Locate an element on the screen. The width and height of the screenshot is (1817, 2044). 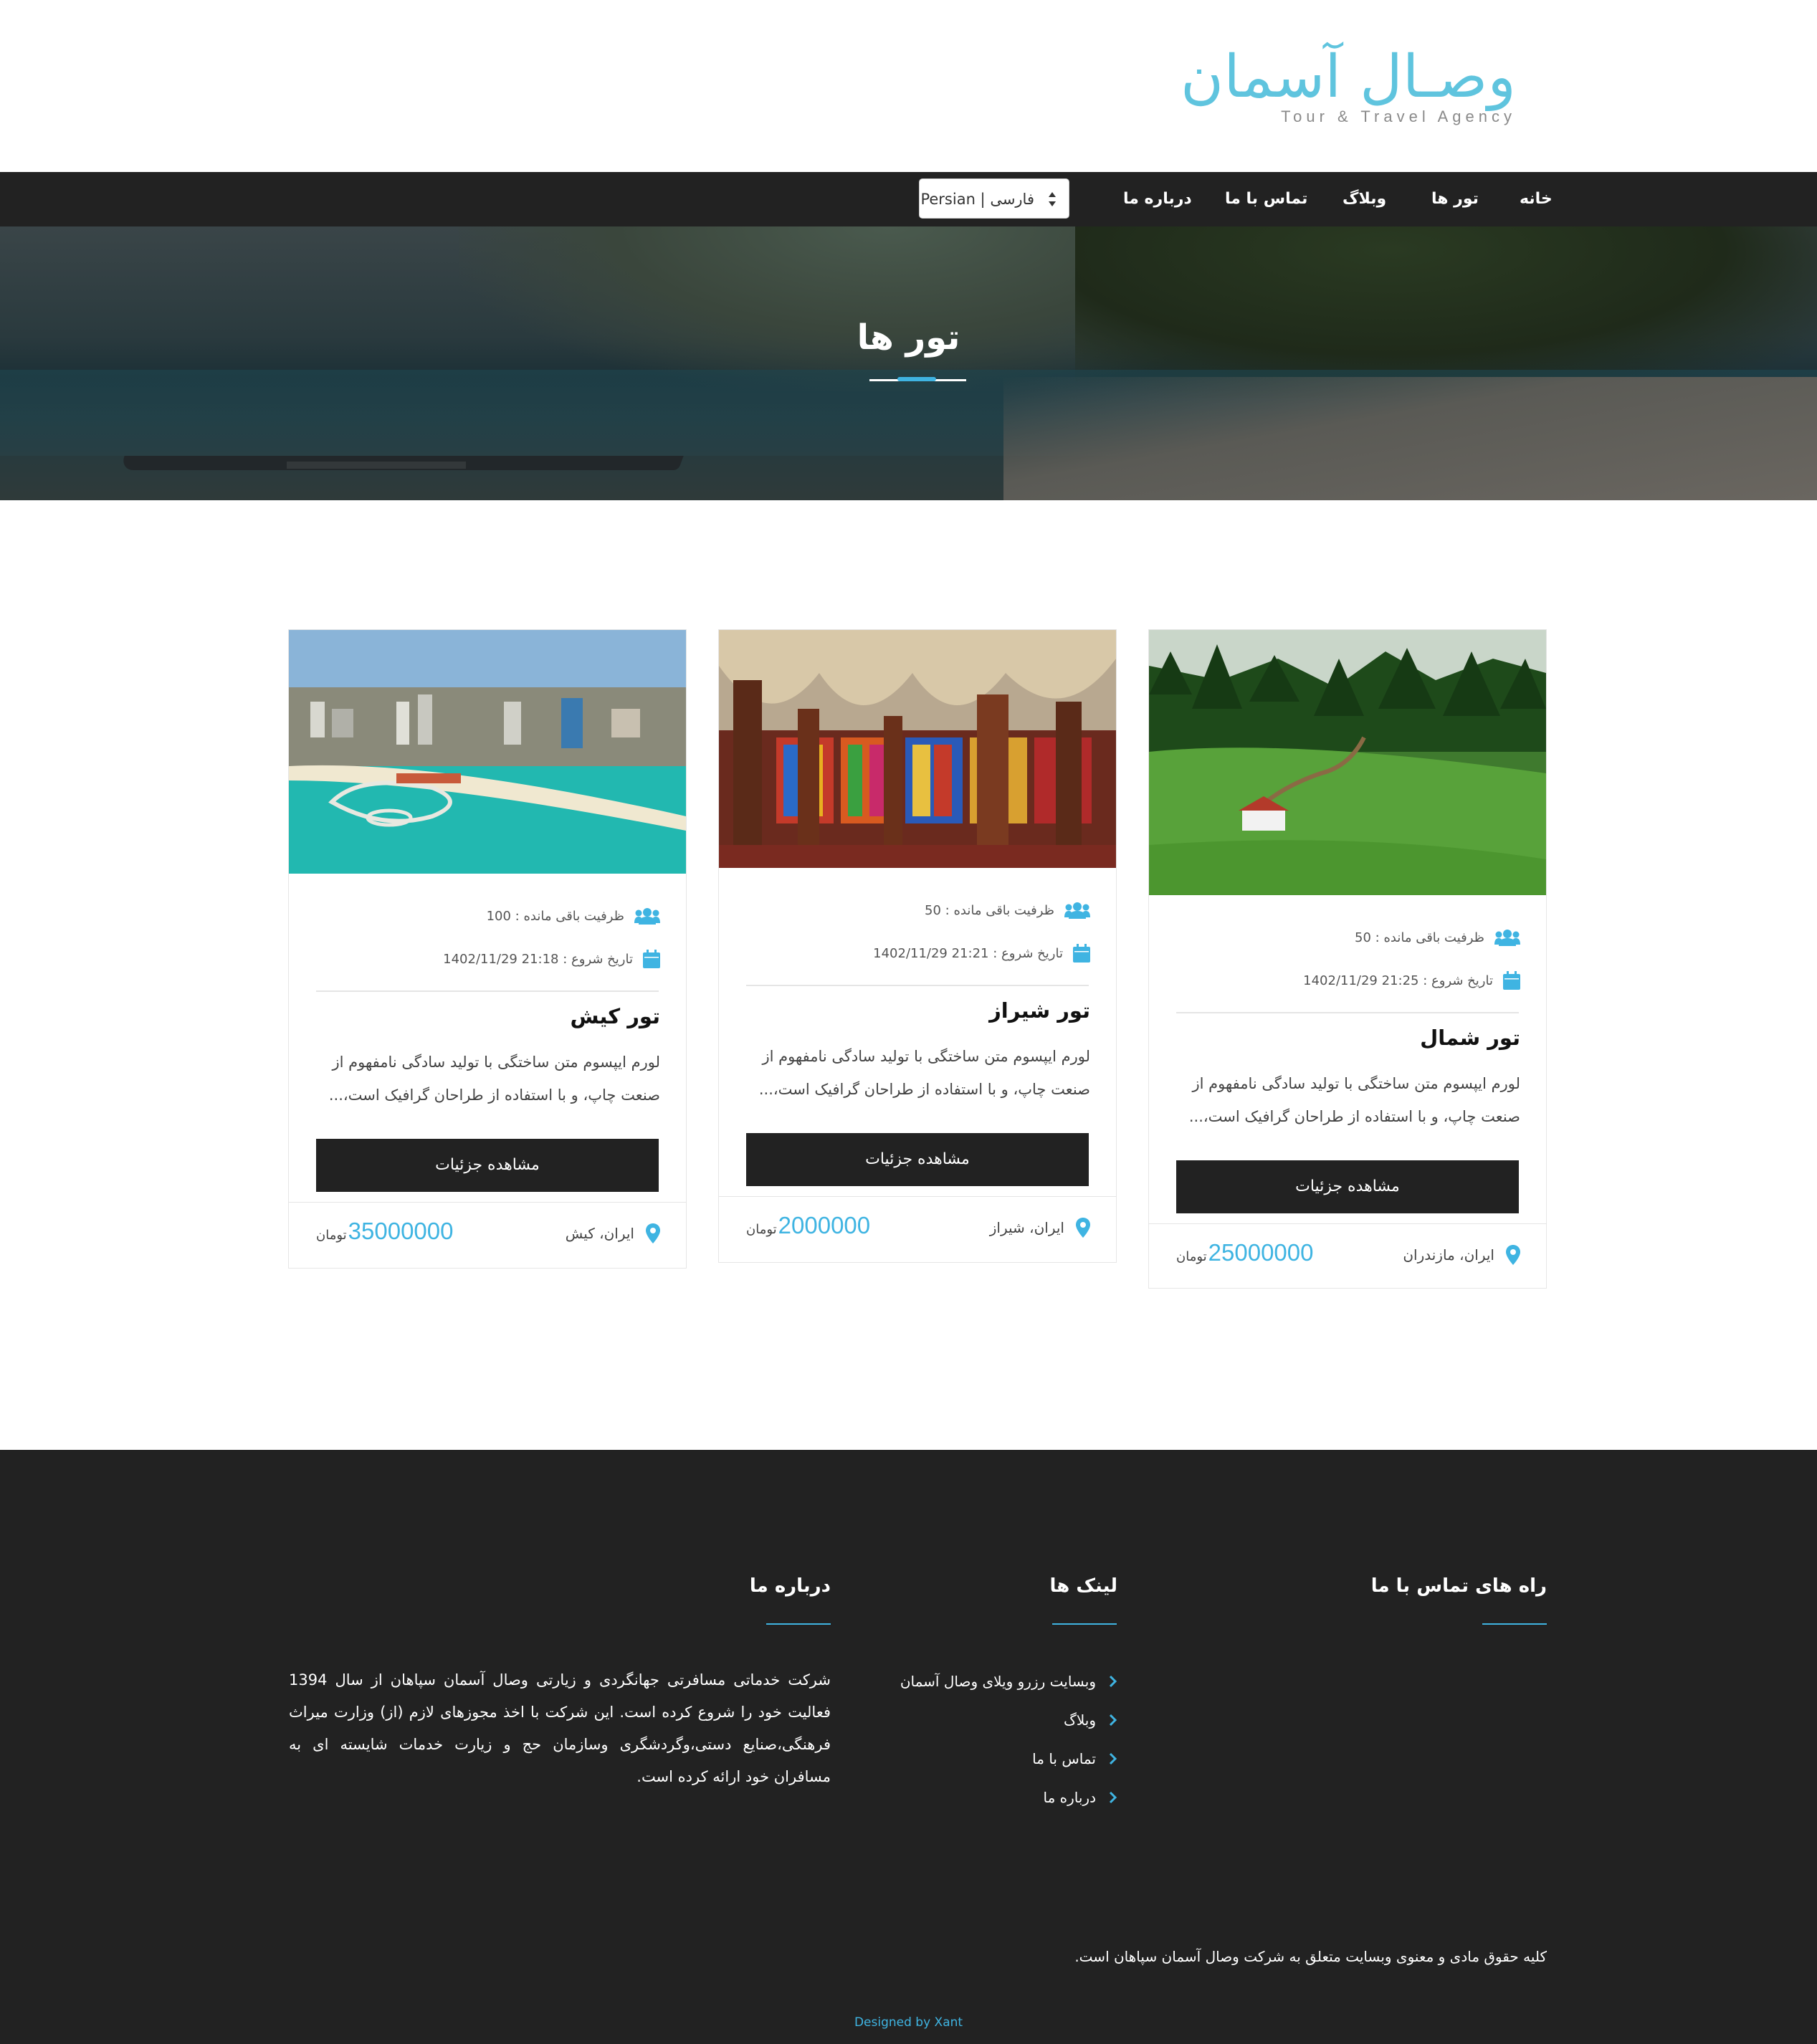
footer-links-underline is located at coordinates (1084, 1624).